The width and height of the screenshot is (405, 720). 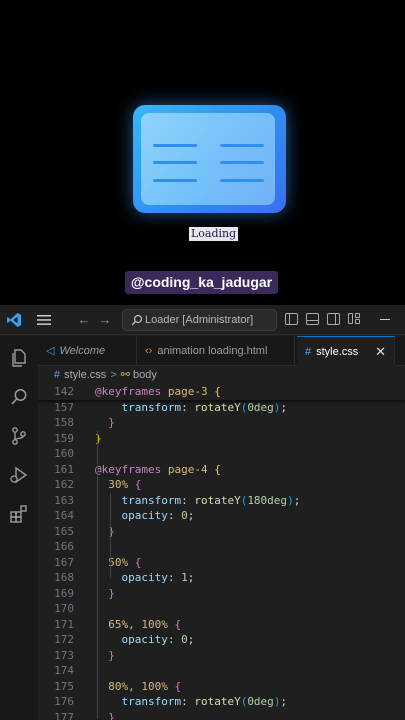 I want to click on code-line: 174, so click(x=221, y=671).